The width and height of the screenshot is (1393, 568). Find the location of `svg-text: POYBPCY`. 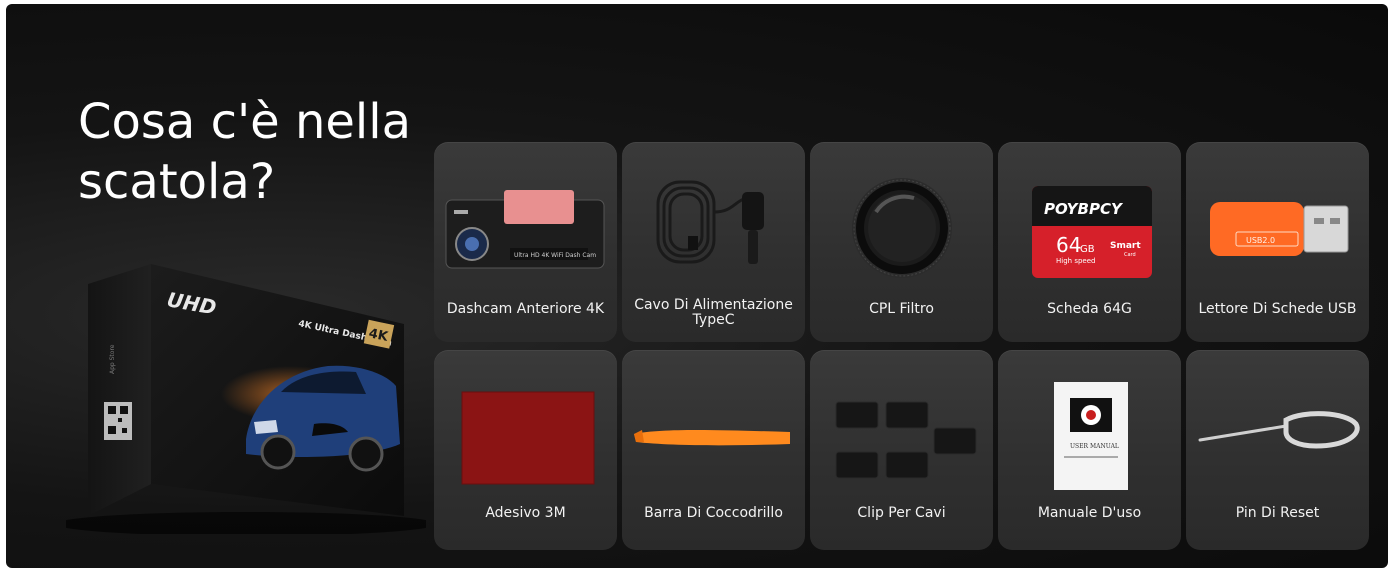

svg-text: POYBPCY is located at coordinates (1084, 209).